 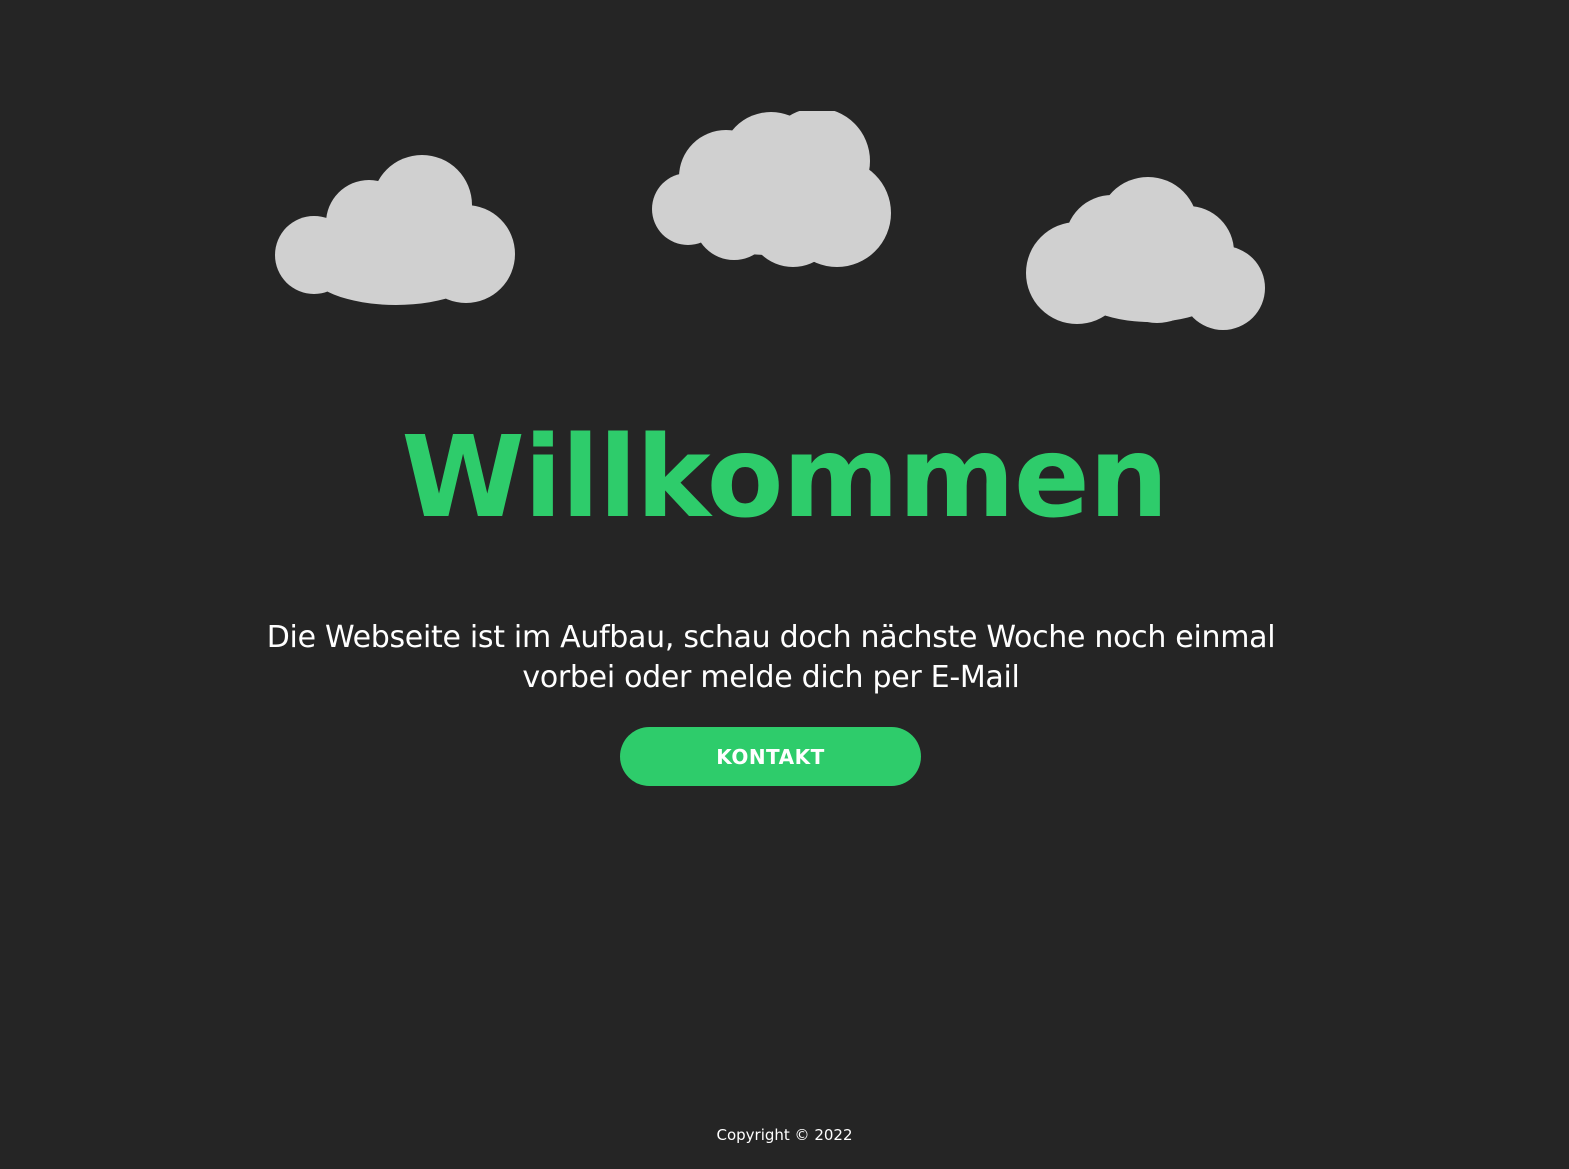 I want to click on contact-button: KONTAKT, so click(x=770, y=756).